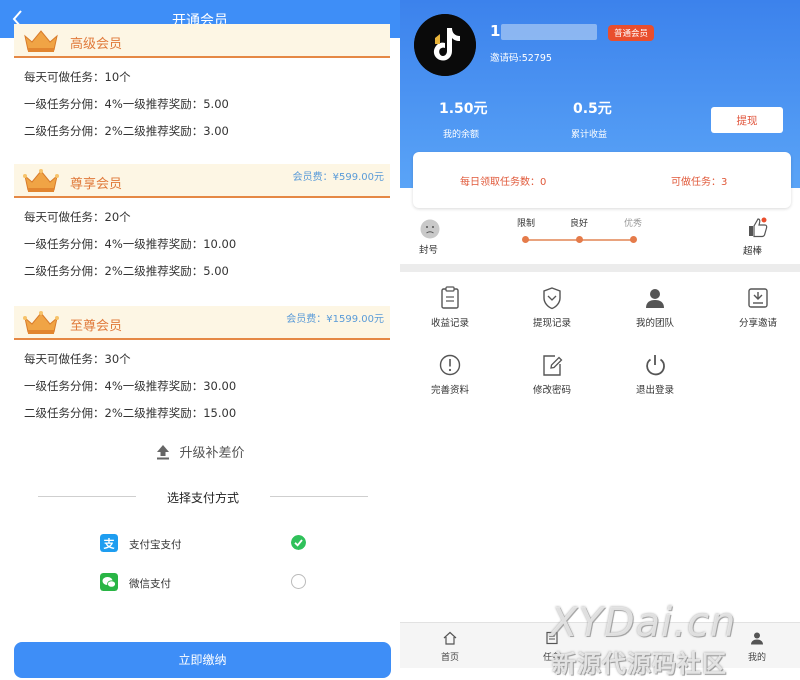 The width and height of the screenshot is (800, 680). I want to click on tier-row: 一级任务分佣：4%一级推荐奖励：10.00, so click(130, 244).